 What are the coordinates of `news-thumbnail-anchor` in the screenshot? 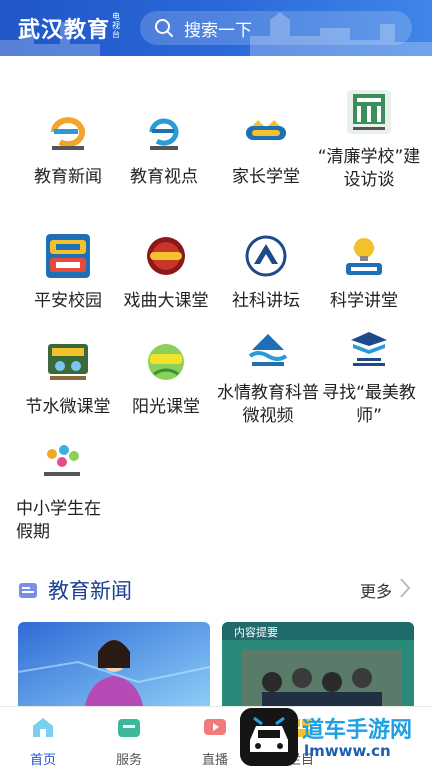 It's located at (114, 667).